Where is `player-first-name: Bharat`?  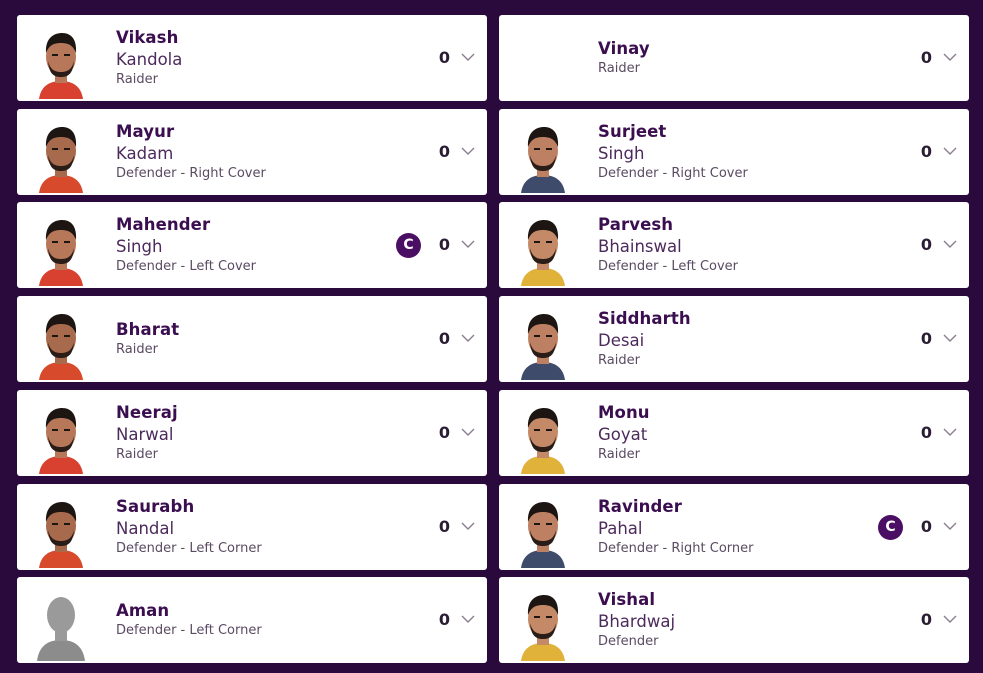 player-first-name: Bharat is located at coordinates (148, 329).